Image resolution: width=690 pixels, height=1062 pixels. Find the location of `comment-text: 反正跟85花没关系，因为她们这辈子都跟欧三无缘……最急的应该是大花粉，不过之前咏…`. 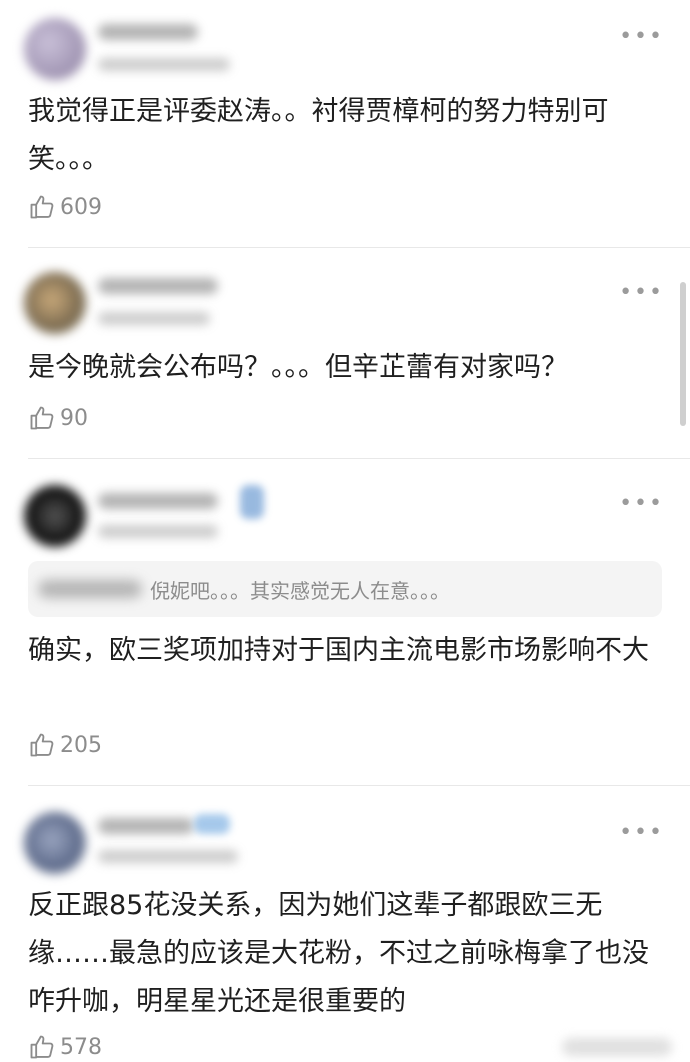

comment-text: 反正跟85花没关系，因为她们这辈子都跟欧三无缘……最急的应该是大花粉，不过之前咏… is located at coordinates (338, 953).